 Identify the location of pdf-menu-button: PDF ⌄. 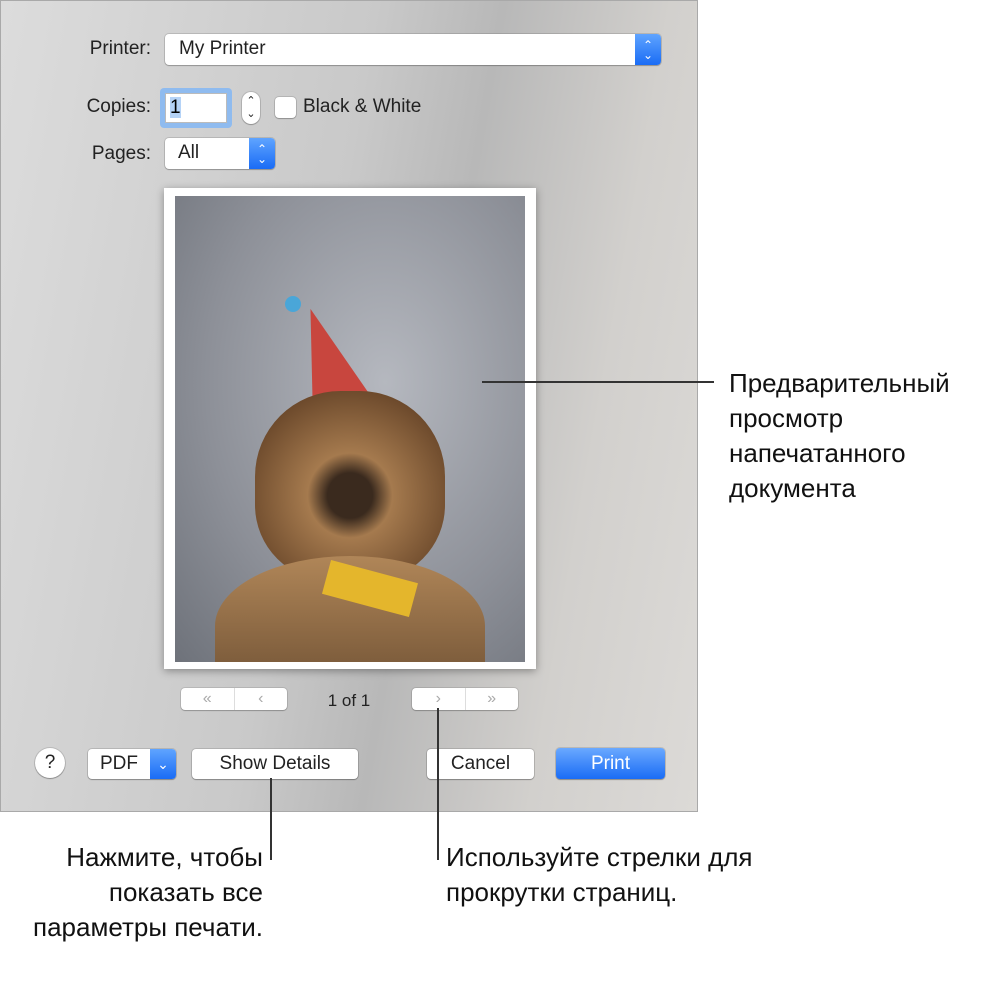
(132, 764).